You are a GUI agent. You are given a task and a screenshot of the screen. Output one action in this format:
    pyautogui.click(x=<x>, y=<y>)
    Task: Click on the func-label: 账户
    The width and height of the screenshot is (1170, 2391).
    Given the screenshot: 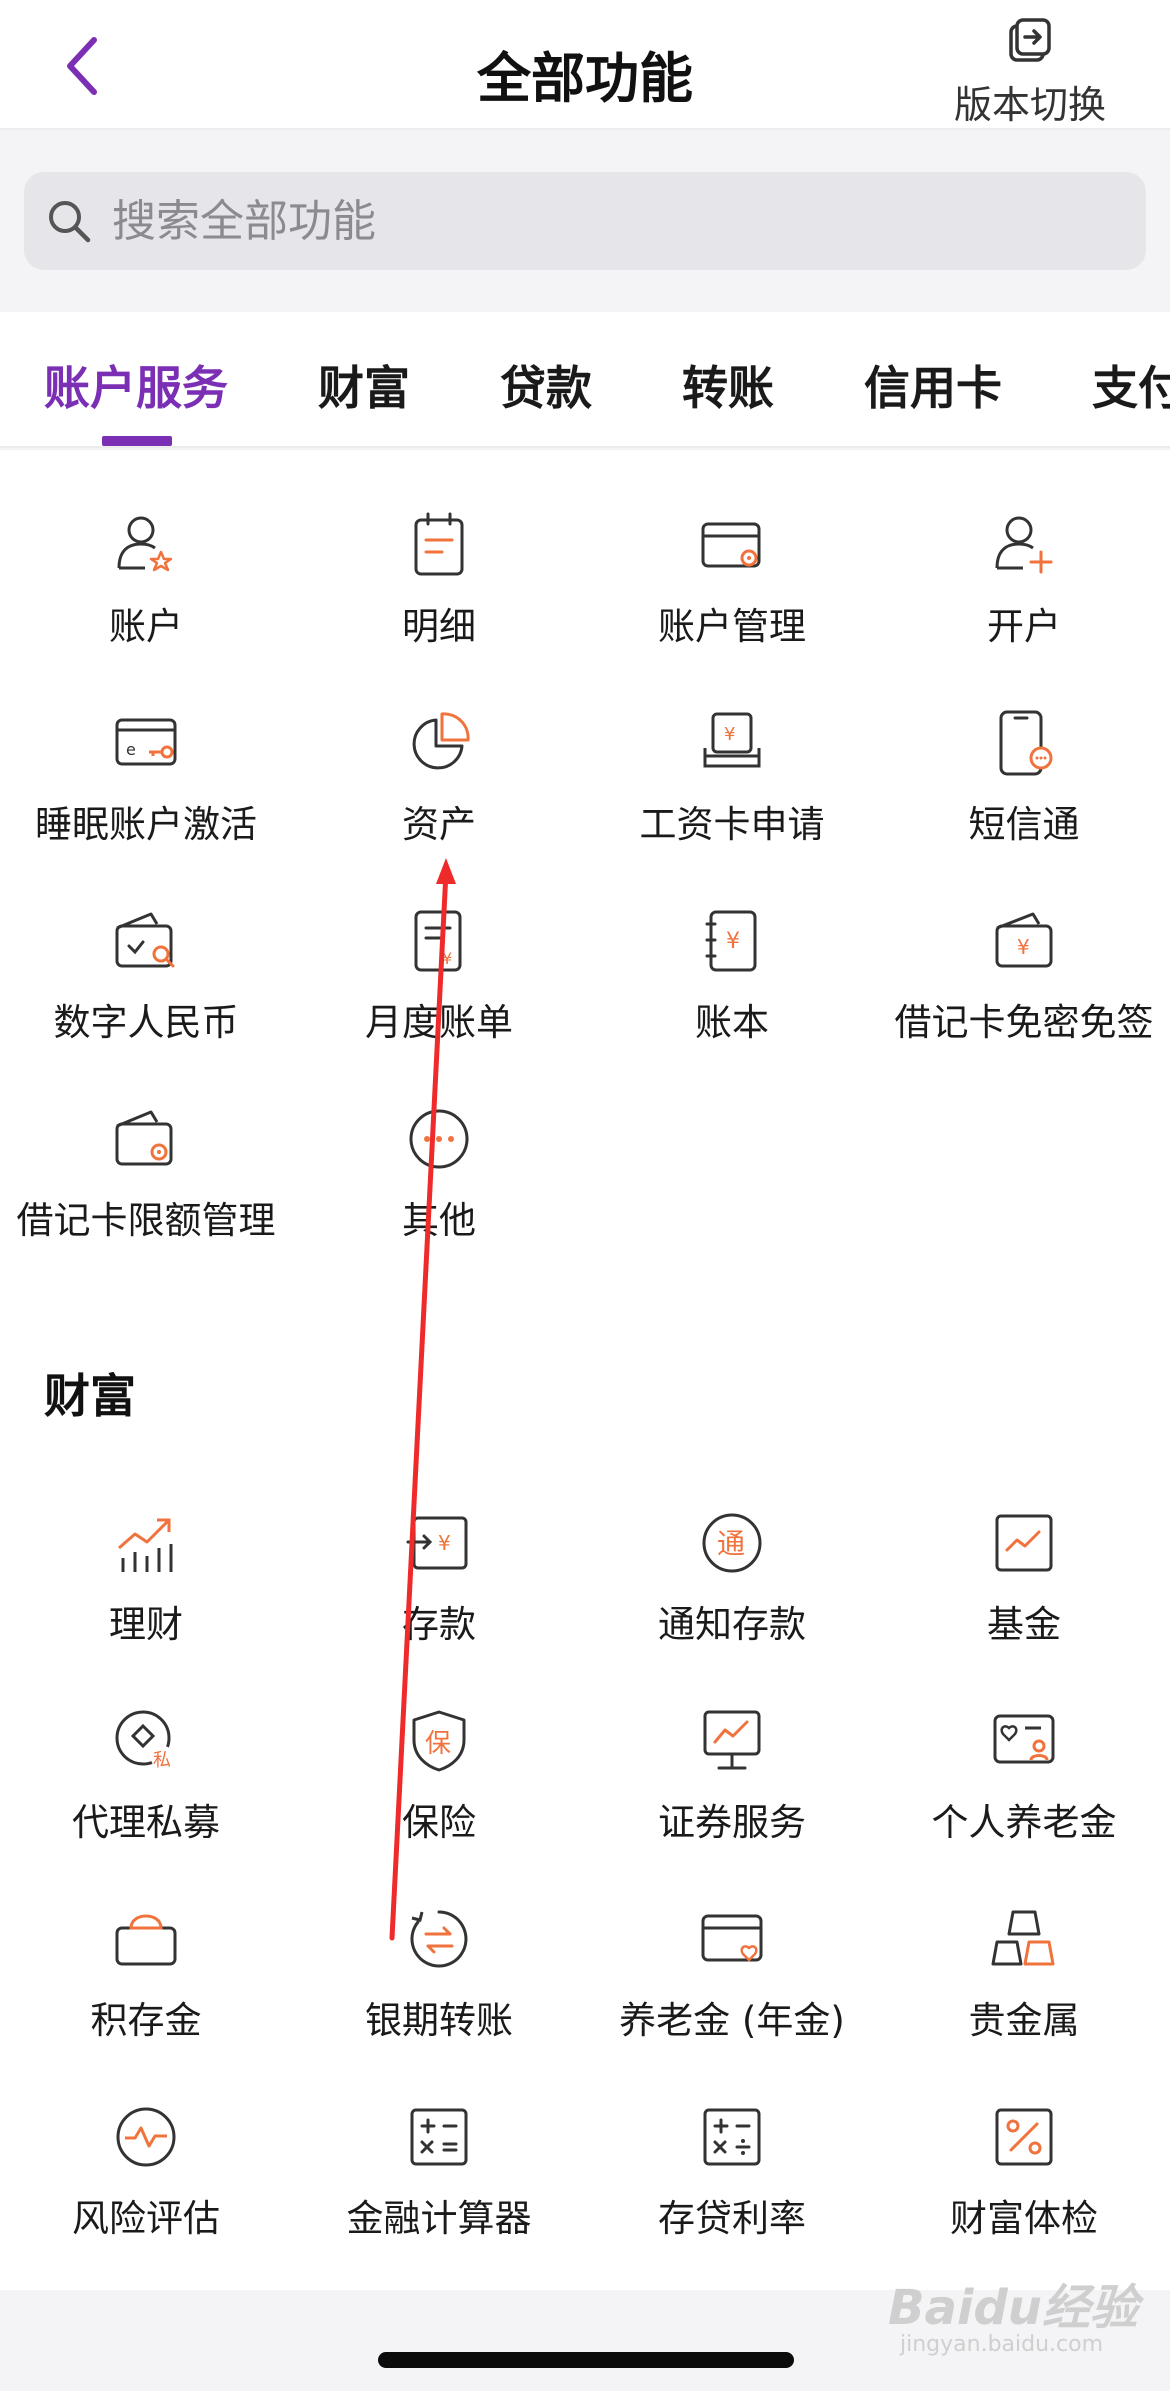 What is the action you would take?
    pyautogui.click(x=146, y=626)
    